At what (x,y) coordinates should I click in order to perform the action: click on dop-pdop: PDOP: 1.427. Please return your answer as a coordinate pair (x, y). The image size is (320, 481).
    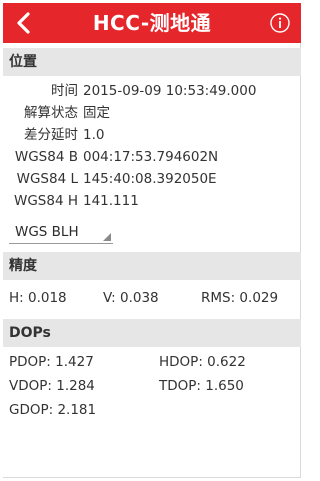
    Looking at the image, I should click on (51, 362).